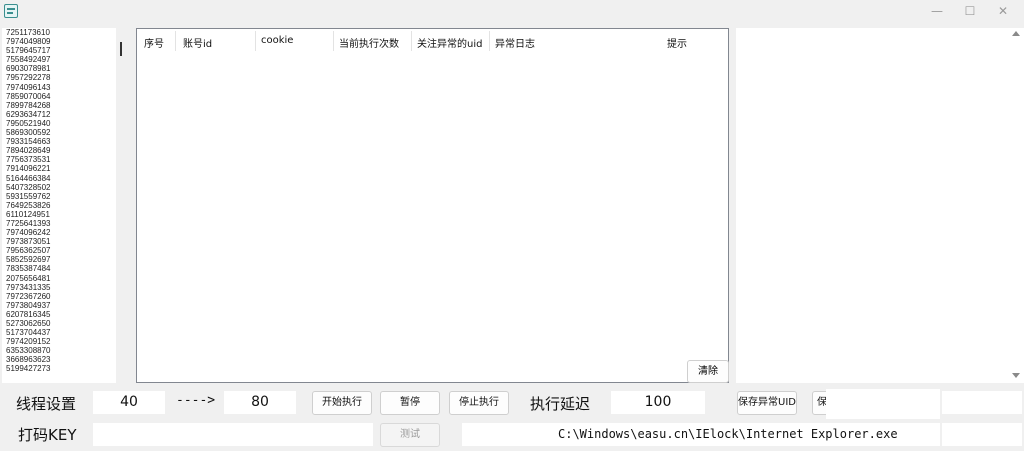 The height and width of the screenshot is (451, 1024). What do you see at coordinates (449, 42) in the screenshot?
I see `column-header-error-uid: 关注异常的uid` at bounding box center [449, 42].